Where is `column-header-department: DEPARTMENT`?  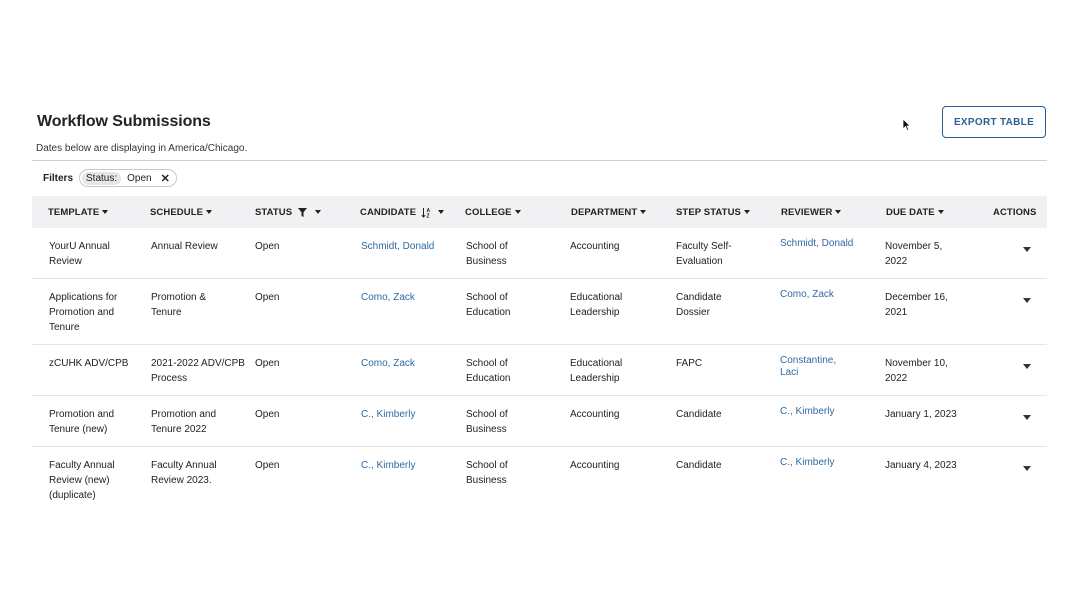
column-header-department: DEPARTMENT is located at coordinates (609, 212).